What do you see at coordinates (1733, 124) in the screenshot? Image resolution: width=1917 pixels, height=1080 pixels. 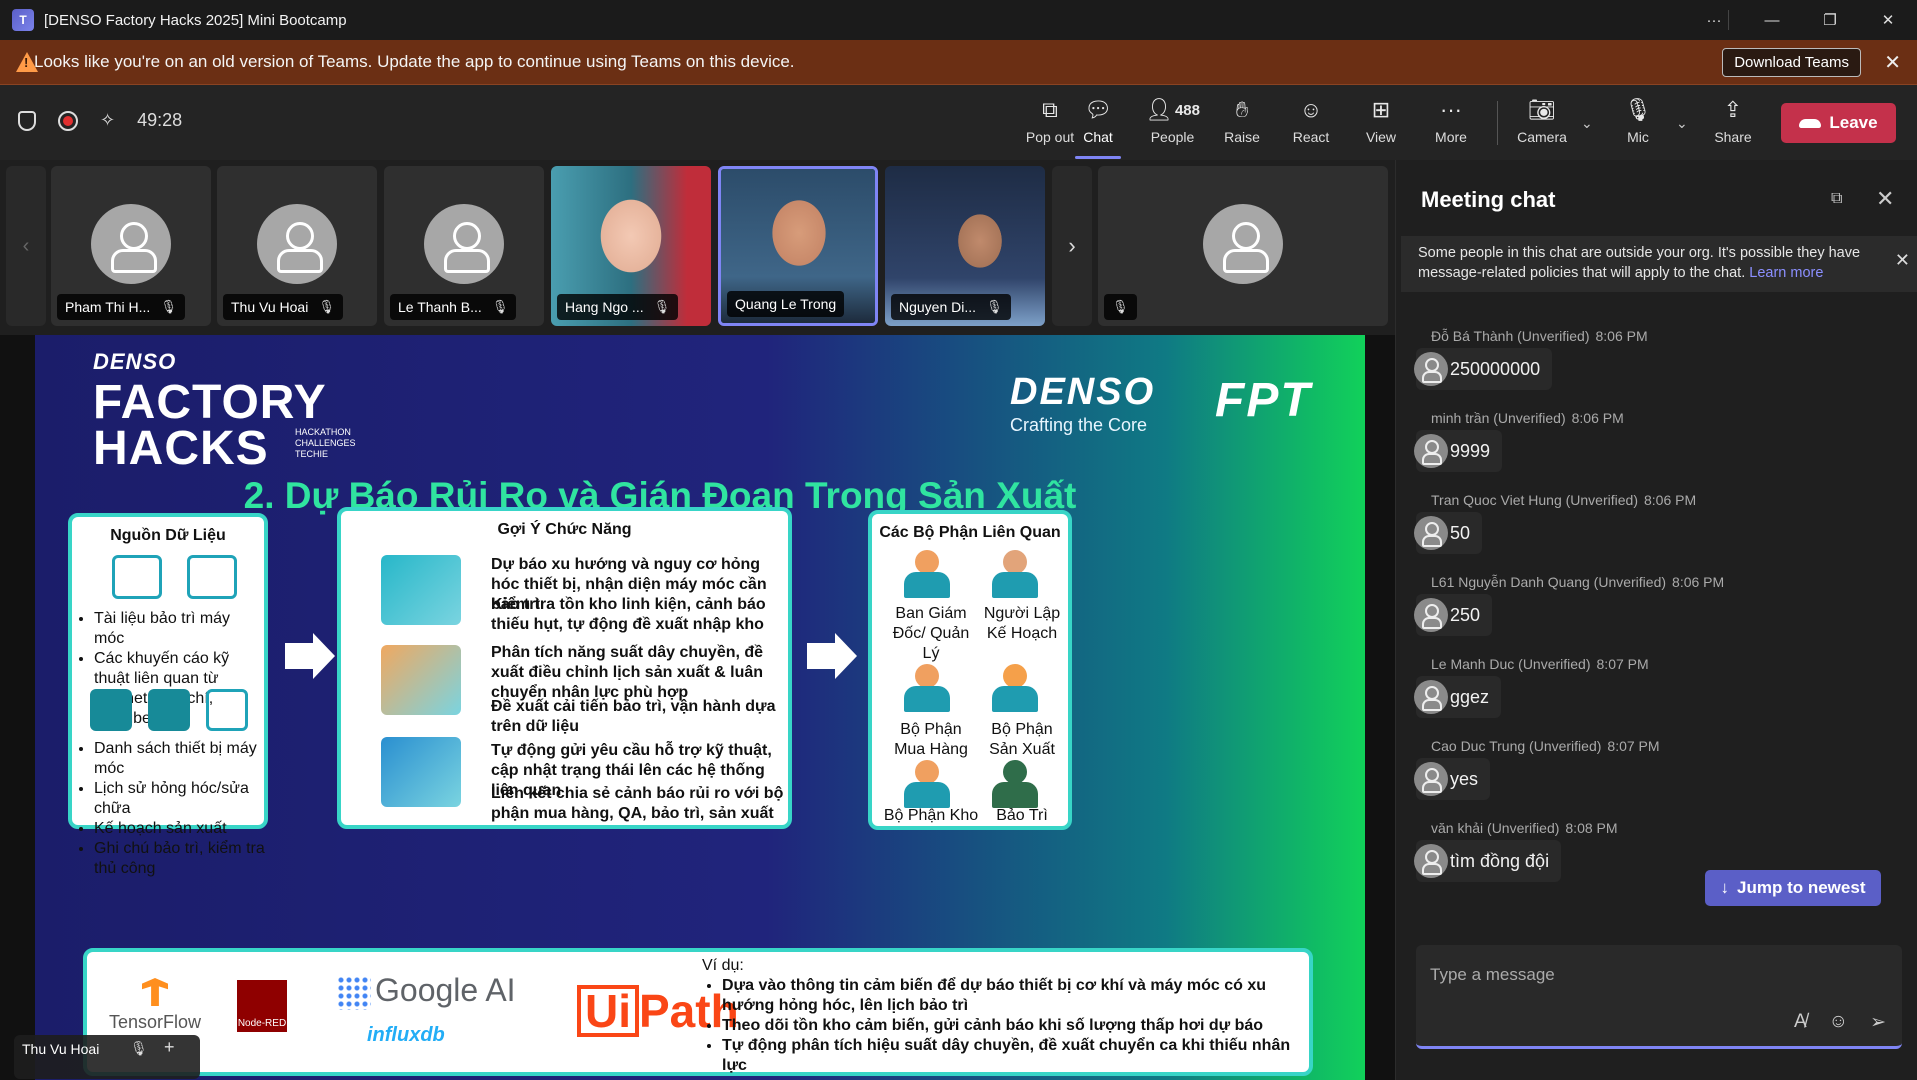 I see `share-button: ⇪ Share` at bounding box center [1733, 124].